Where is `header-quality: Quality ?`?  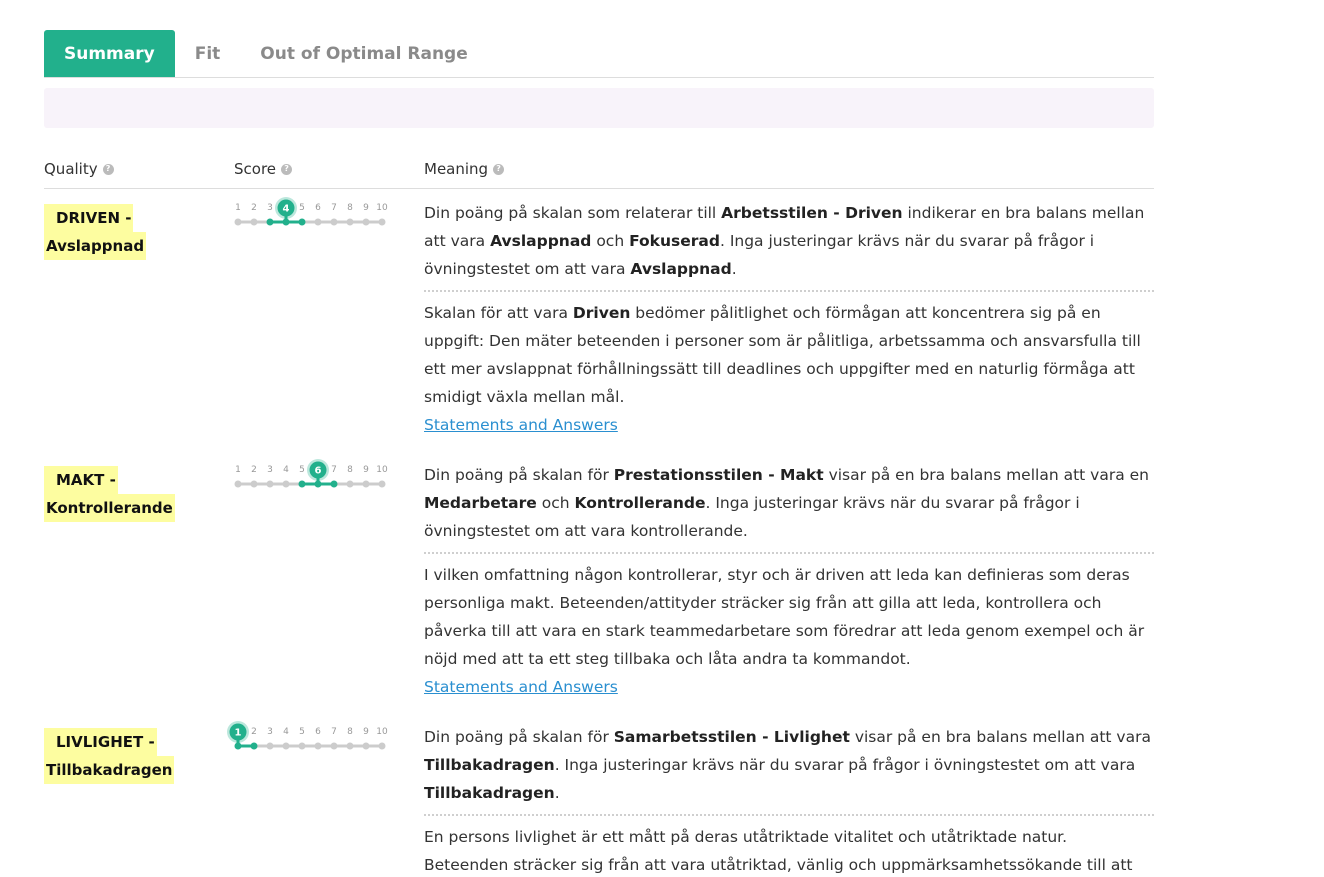 header-quality: Quality ? is located at coordinates (79, 169).